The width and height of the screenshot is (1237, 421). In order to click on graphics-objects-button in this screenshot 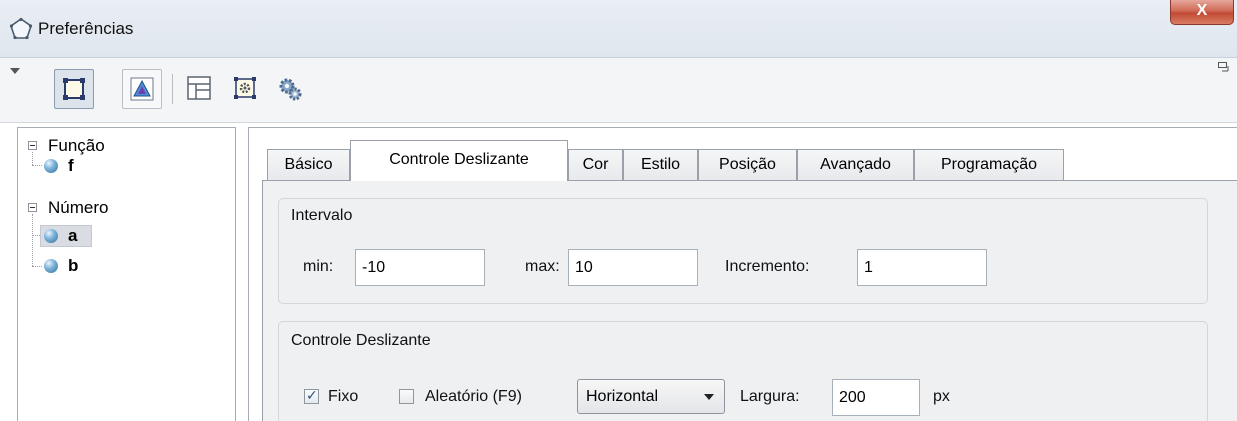, I will do `click(142, 89)`.